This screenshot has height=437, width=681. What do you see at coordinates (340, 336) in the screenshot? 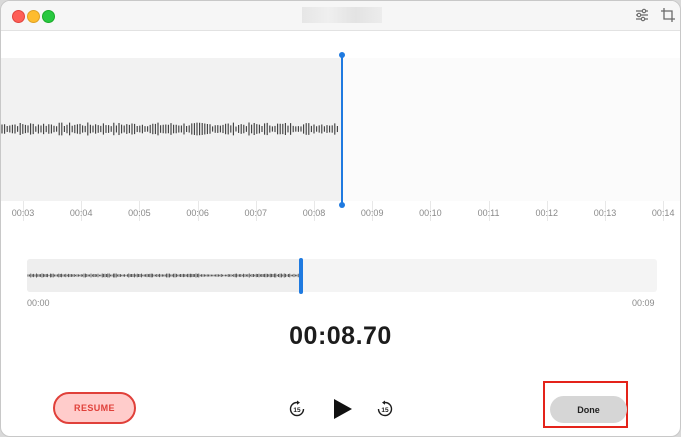
I see `elapsed-time: 00:08.70` at bounding box center [340, 336].